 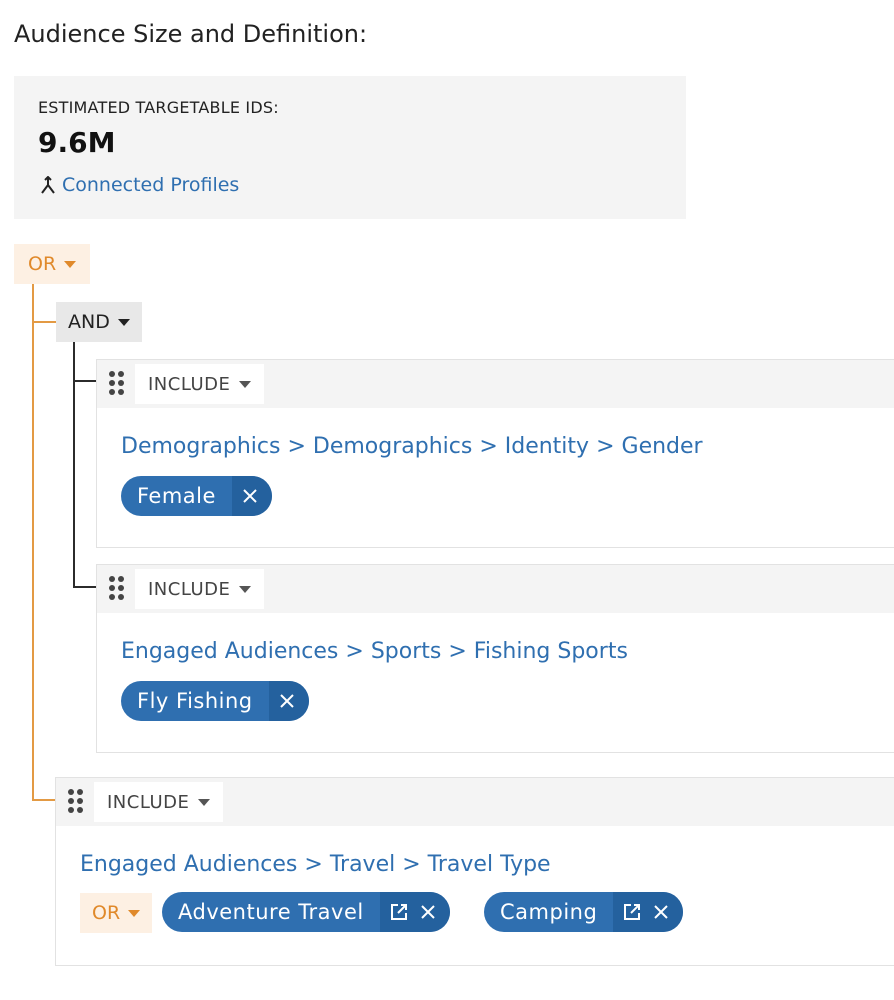 I want to click on connected-profiles-link: Connected Profiles, so click(x=139, y=185).